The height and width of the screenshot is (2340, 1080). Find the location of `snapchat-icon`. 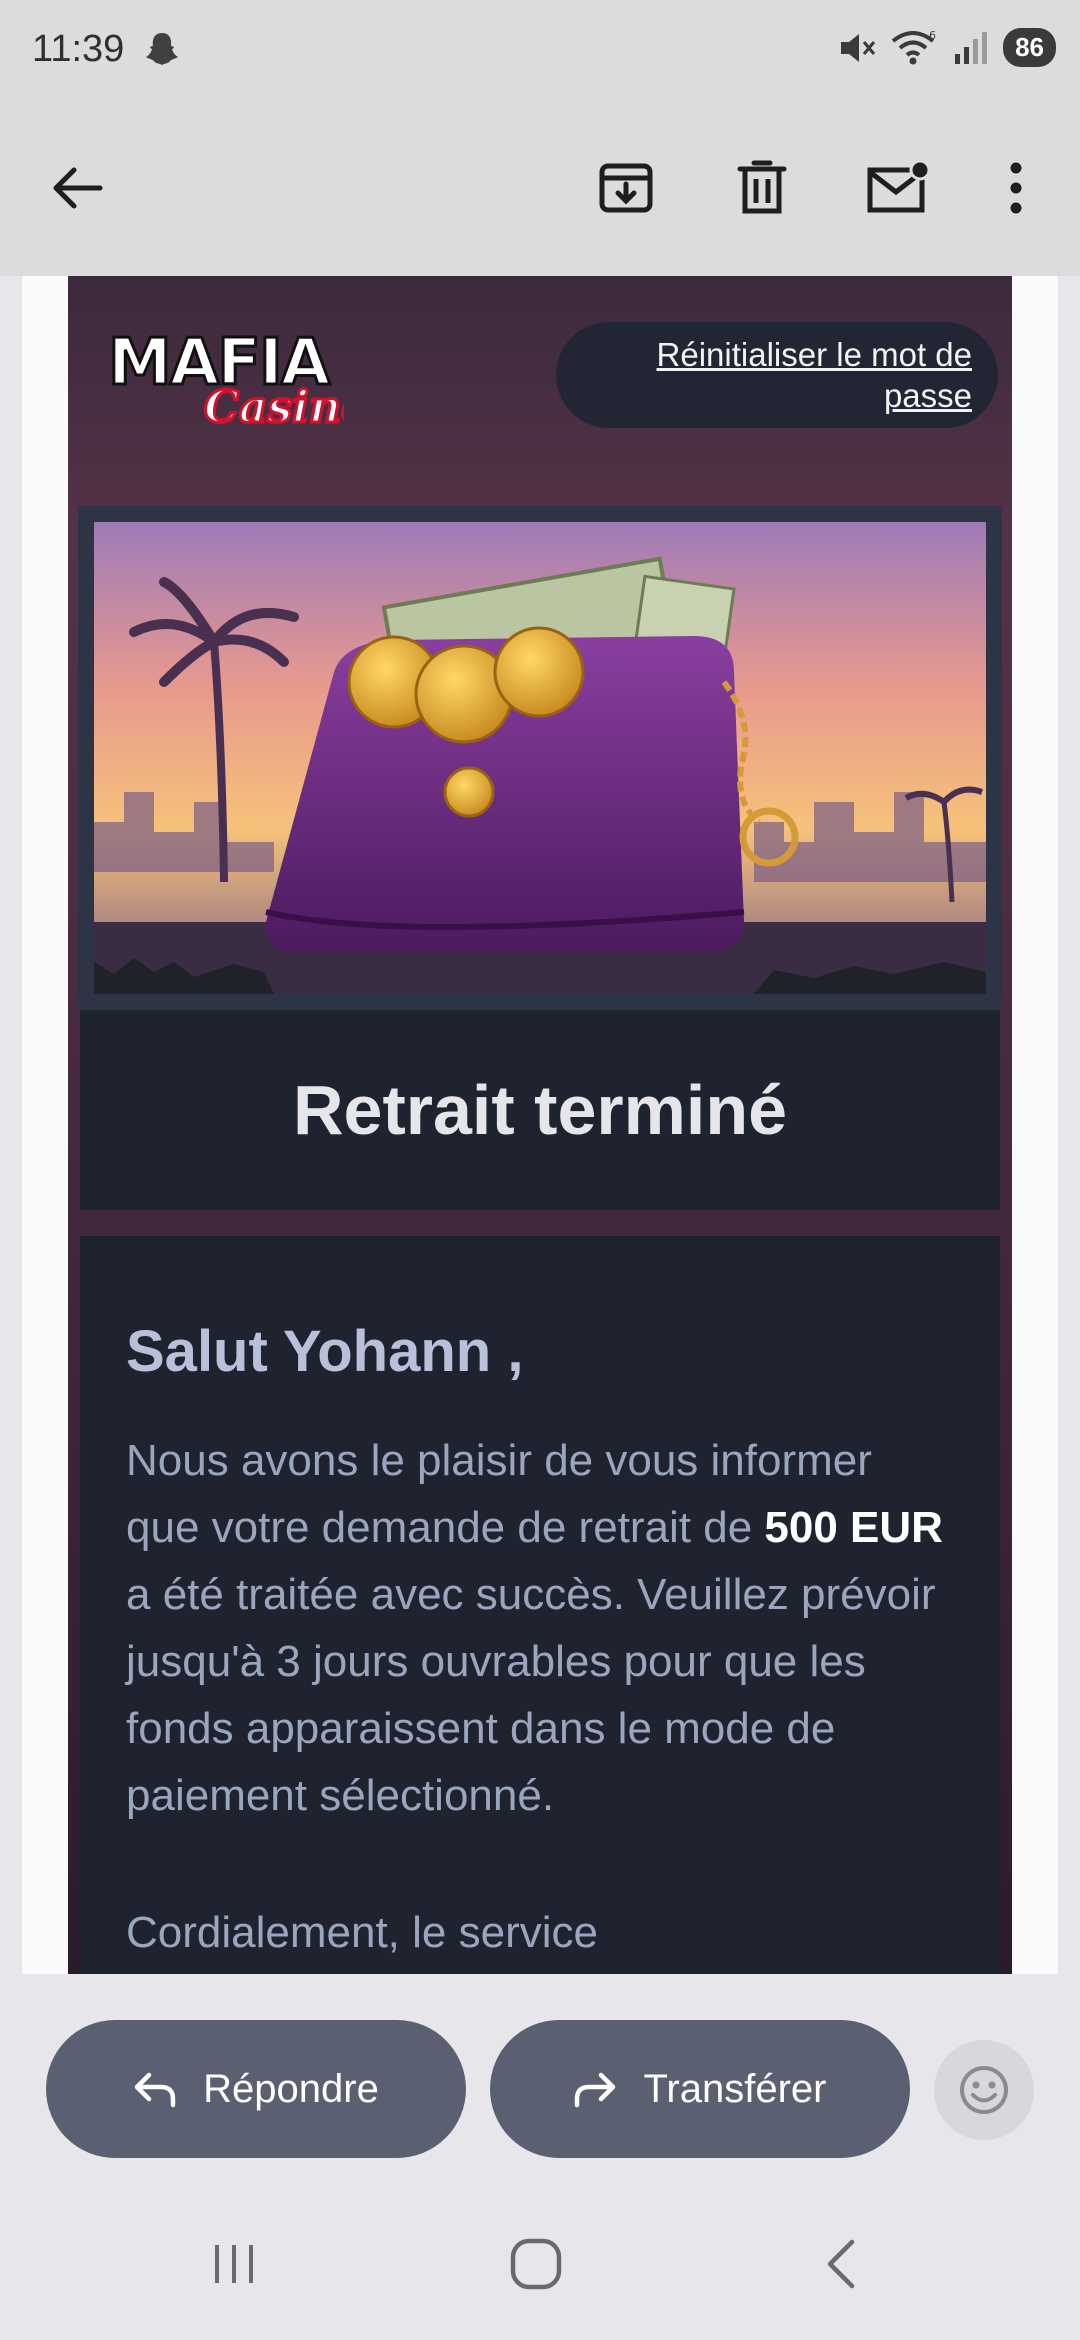

snapchat-icon is located at coordinates (162, 49).